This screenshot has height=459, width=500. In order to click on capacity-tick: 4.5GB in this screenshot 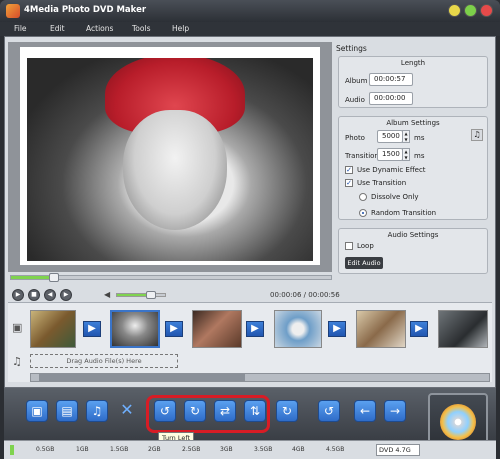, I will do `click(335, 449)`.